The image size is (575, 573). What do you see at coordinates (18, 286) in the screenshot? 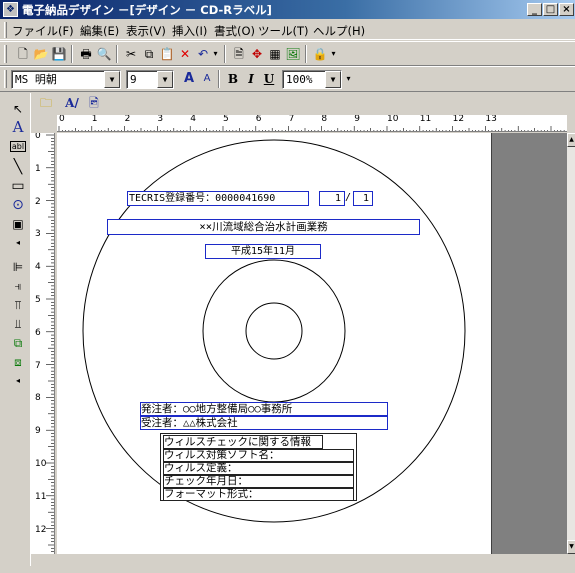
I see `align-right-icon: ⫣` at bounding box center [18, 286].